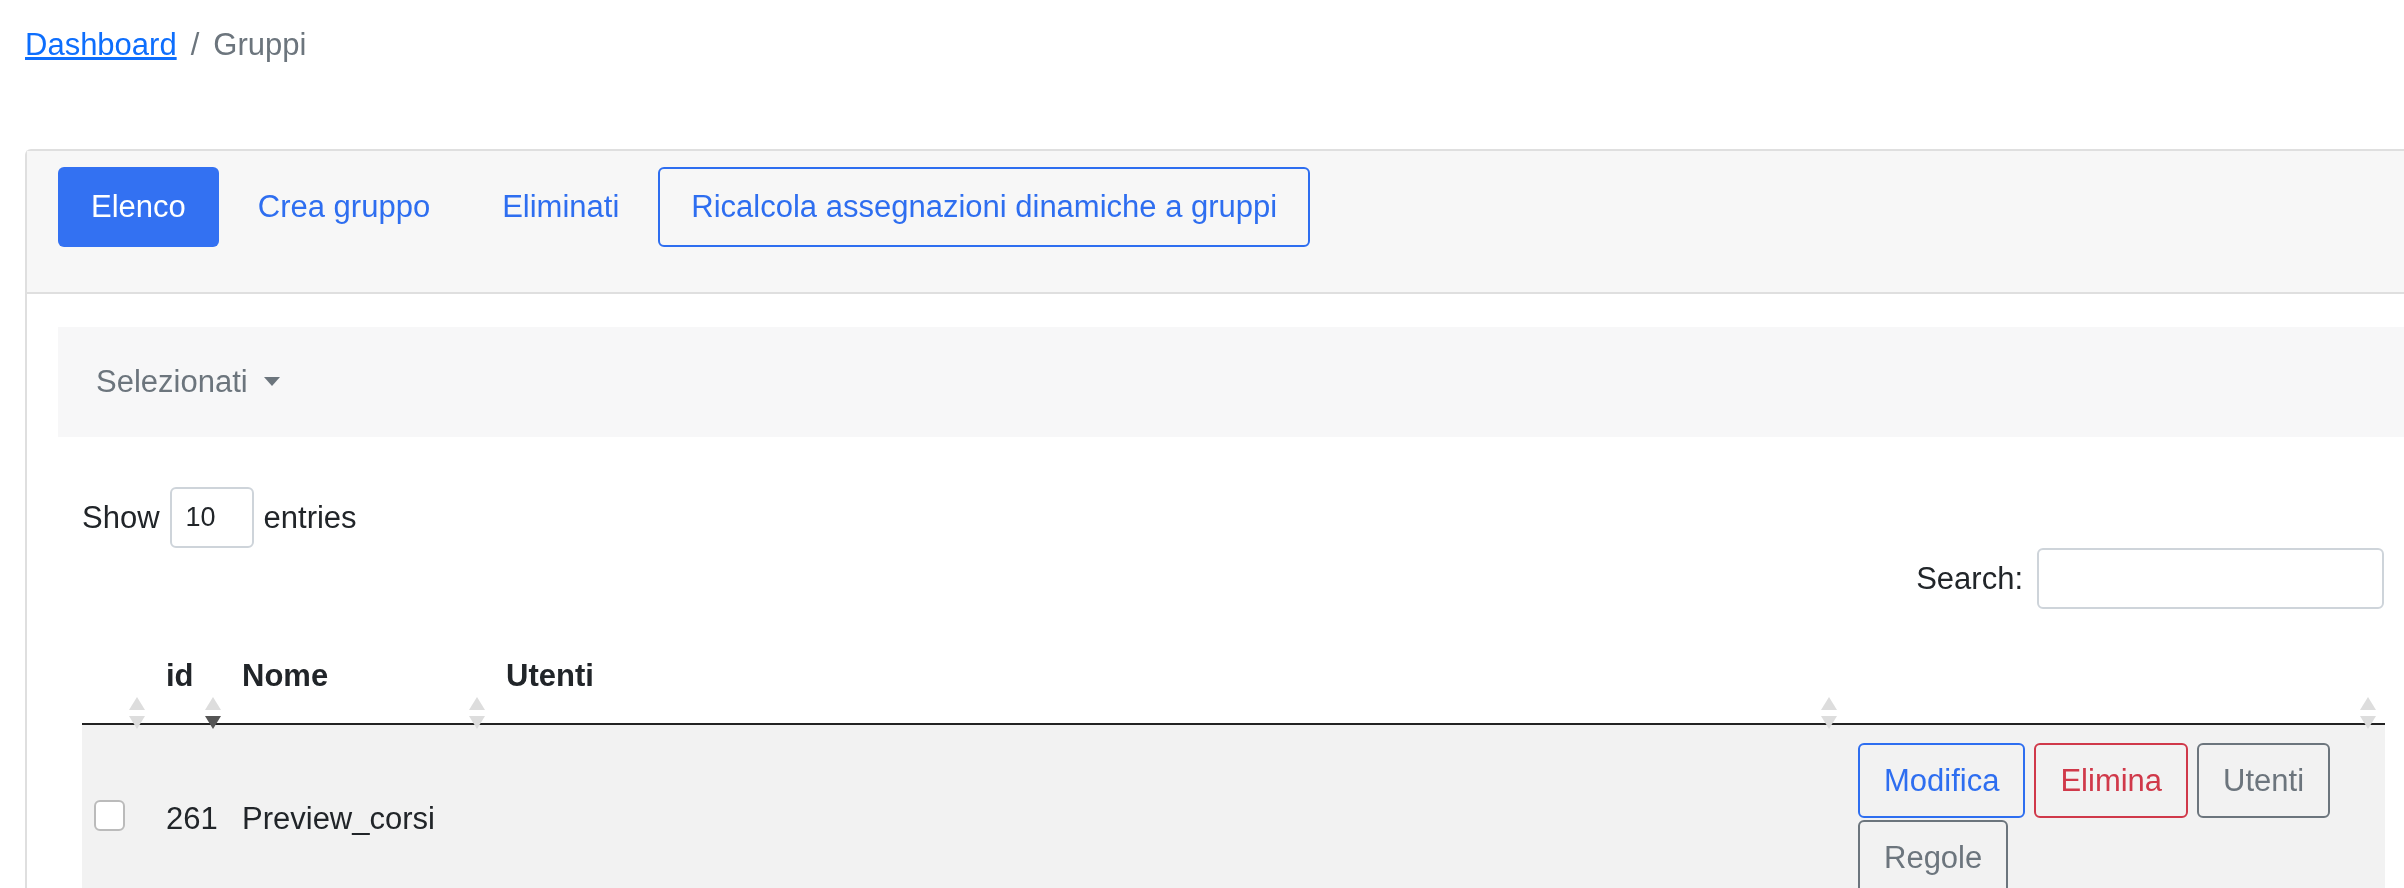 This screenshot has height=888, width=2404. I want to click on action-button: Utenti, so click(2264, 780).